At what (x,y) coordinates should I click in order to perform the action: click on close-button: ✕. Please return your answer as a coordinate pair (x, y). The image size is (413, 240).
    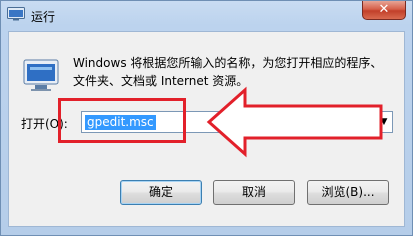
    Looking at the image, I should click on (384, 10).